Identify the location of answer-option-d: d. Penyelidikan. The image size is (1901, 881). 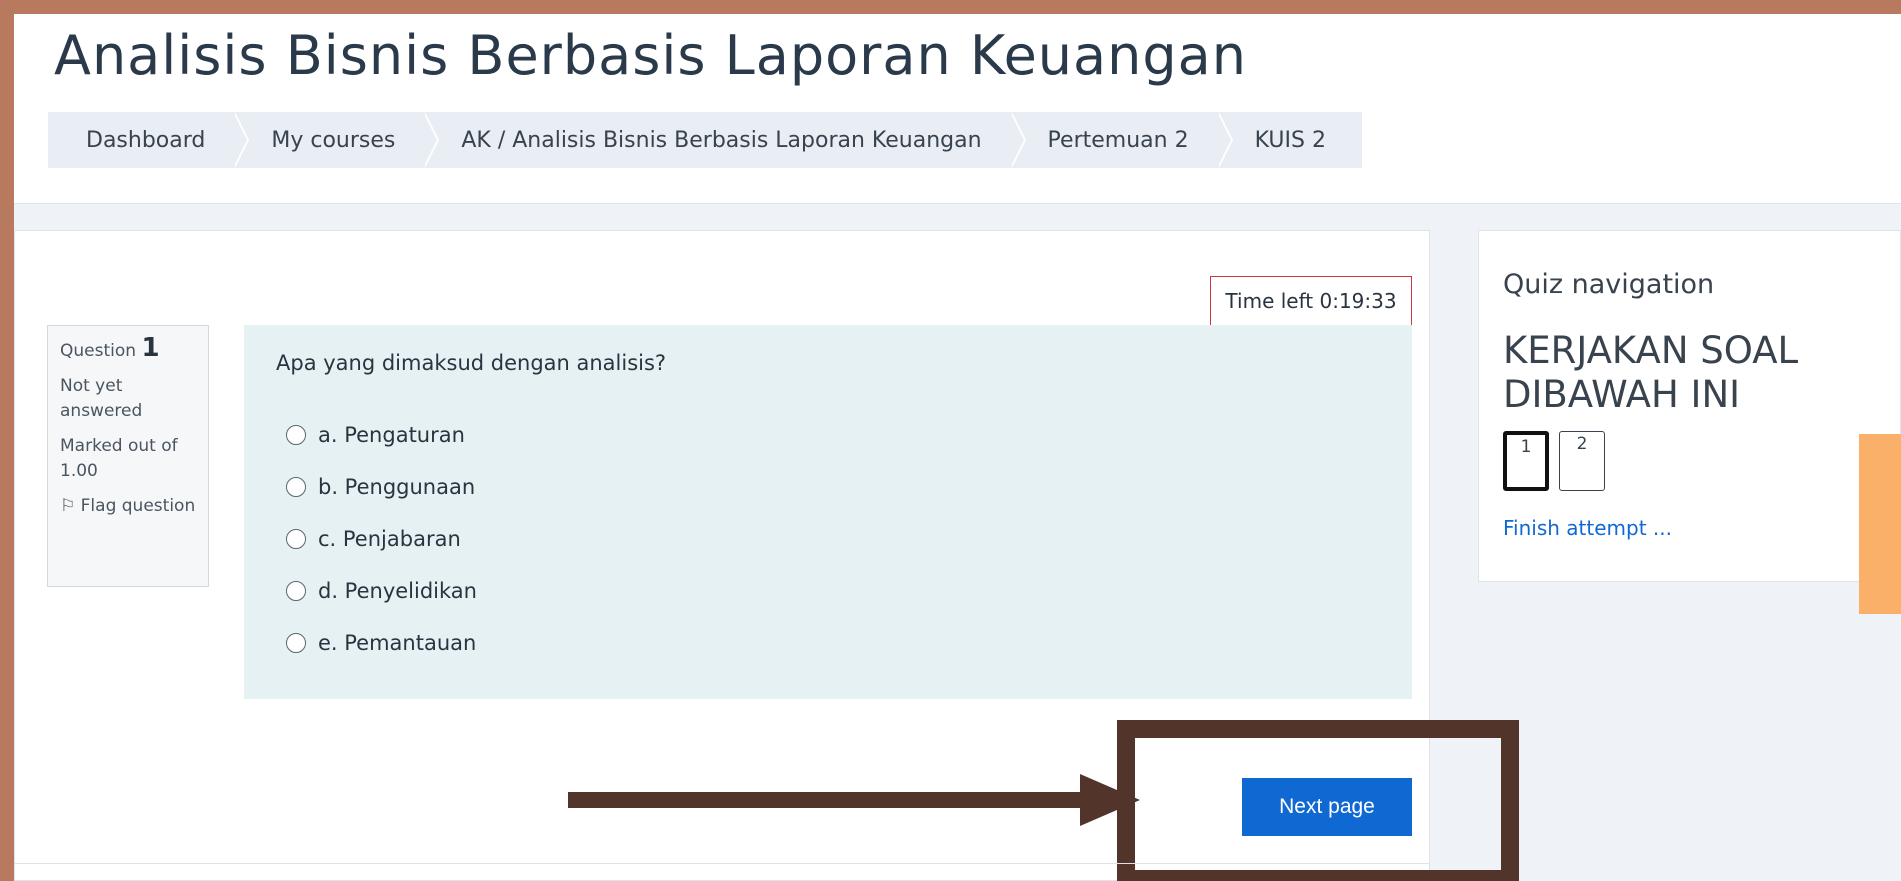
(381, 591).